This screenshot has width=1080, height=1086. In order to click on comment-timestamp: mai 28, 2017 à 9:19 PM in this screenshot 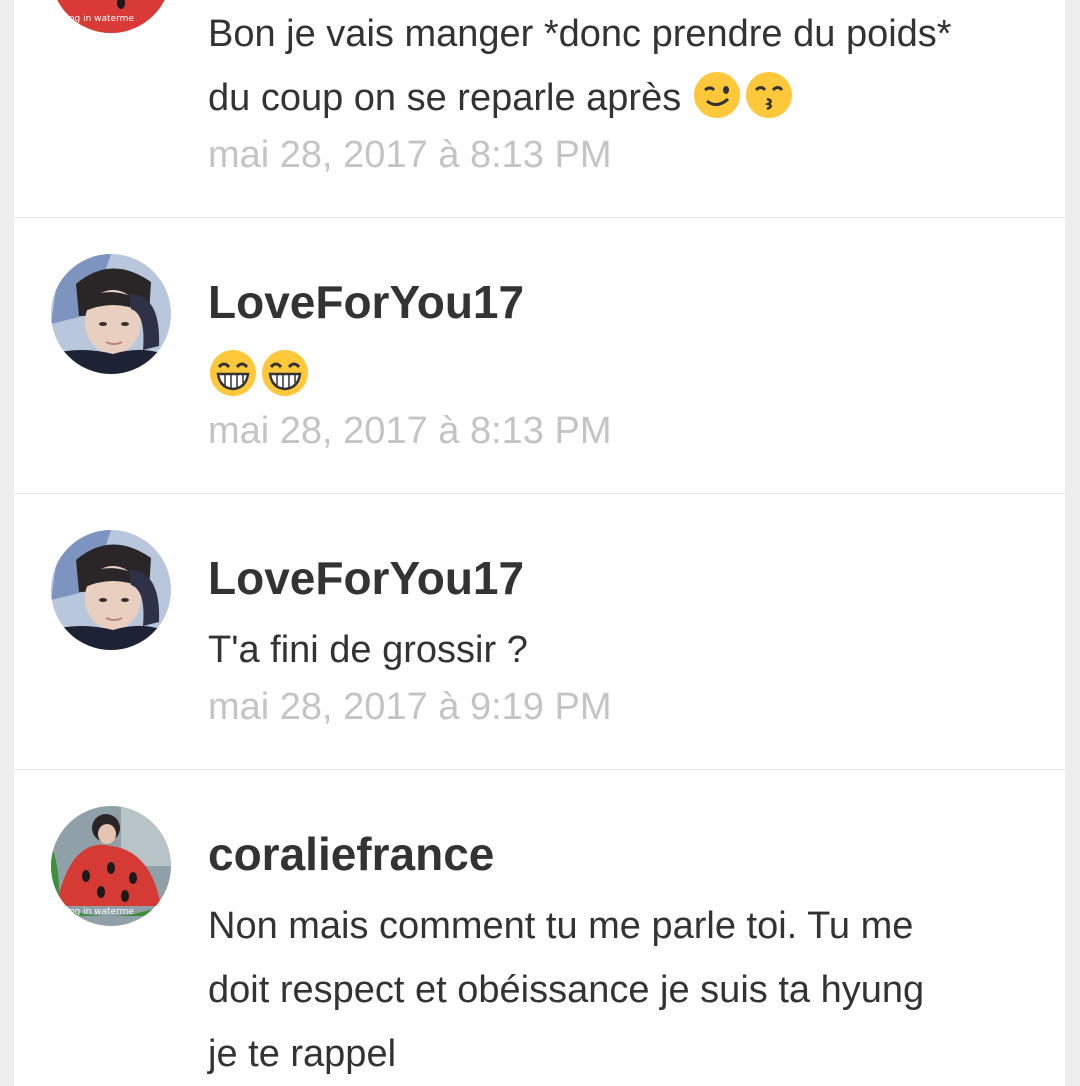, I will do `click(410, 707)`.